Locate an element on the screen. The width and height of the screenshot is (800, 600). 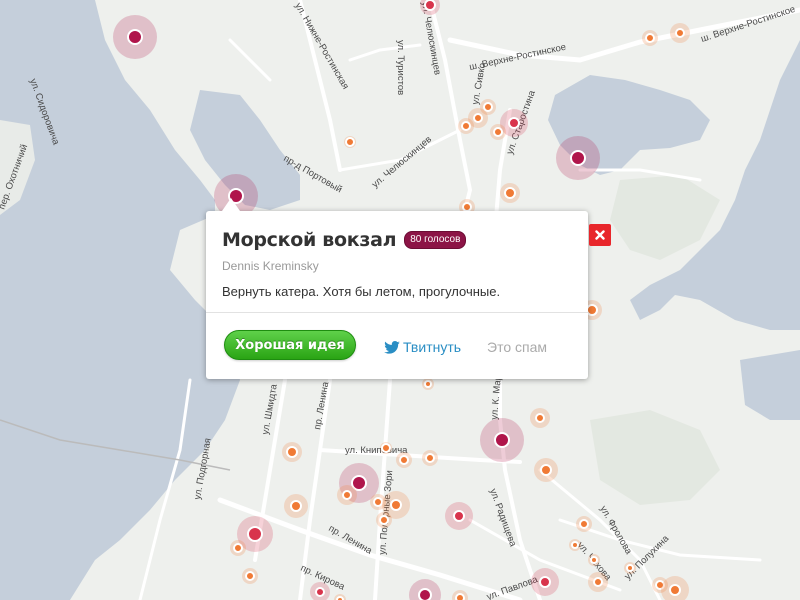
popup-divider is located at coordinates (397, 312).